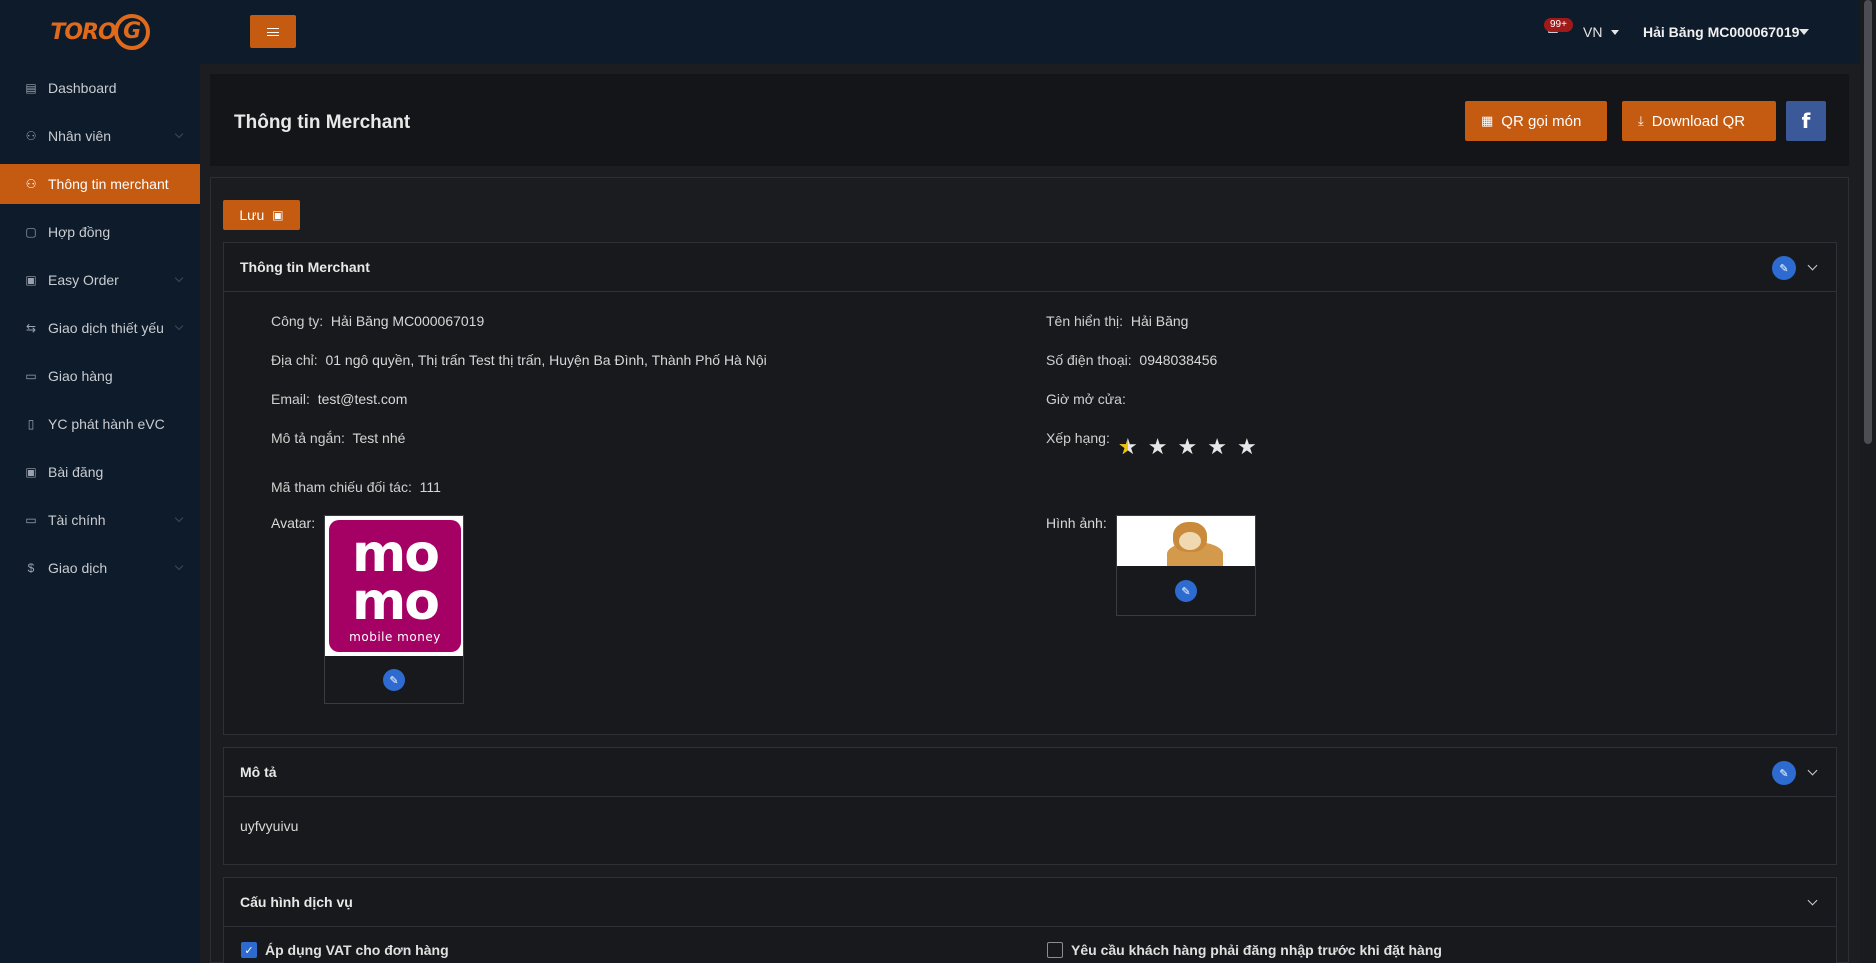 This screenshot has height=963, width=1876. I want to click on vat-option: ✓ Áp dụng VAT cho đơn hàng, so click(345, 950).